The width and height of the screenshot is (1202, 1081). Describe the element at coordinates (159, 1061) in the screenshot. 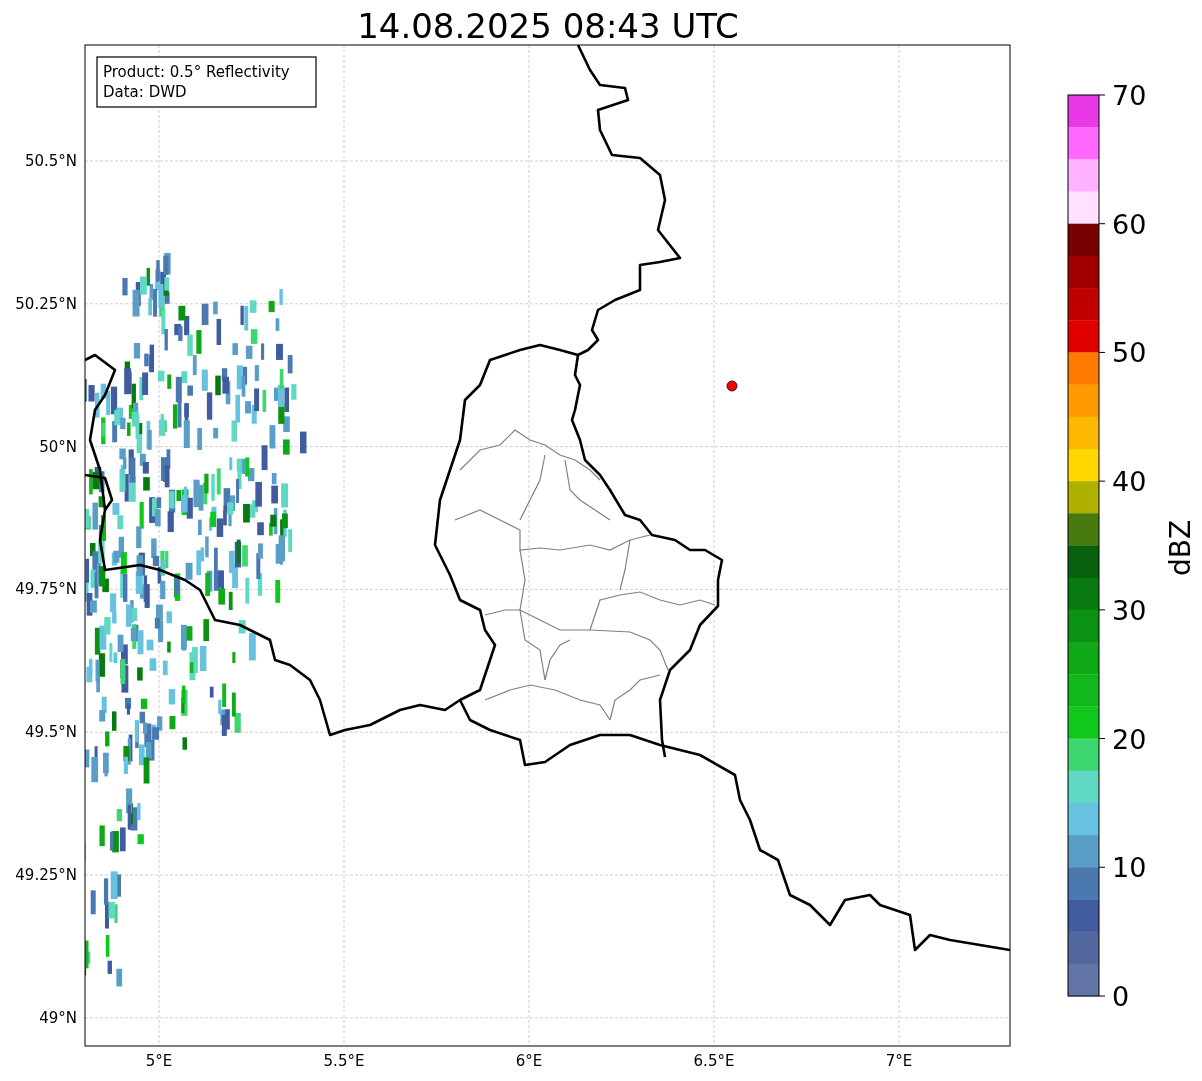

I see `axis-tick-label: 5°E` at that location.